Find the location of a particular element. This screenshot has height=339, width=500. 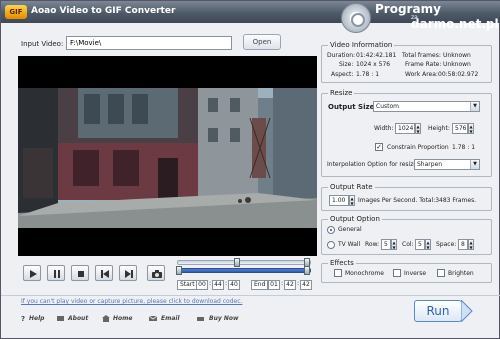

space-stepper: ▲ ▼ is located at coordinates (471, 244).